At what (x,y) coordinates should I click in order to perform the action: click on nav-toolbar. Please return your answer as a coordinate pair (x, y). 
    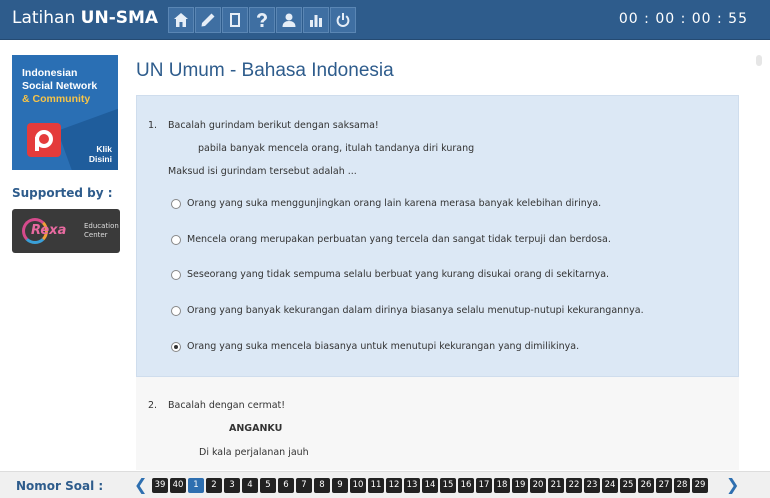
    Looking at the image, I should click on (262, 20).